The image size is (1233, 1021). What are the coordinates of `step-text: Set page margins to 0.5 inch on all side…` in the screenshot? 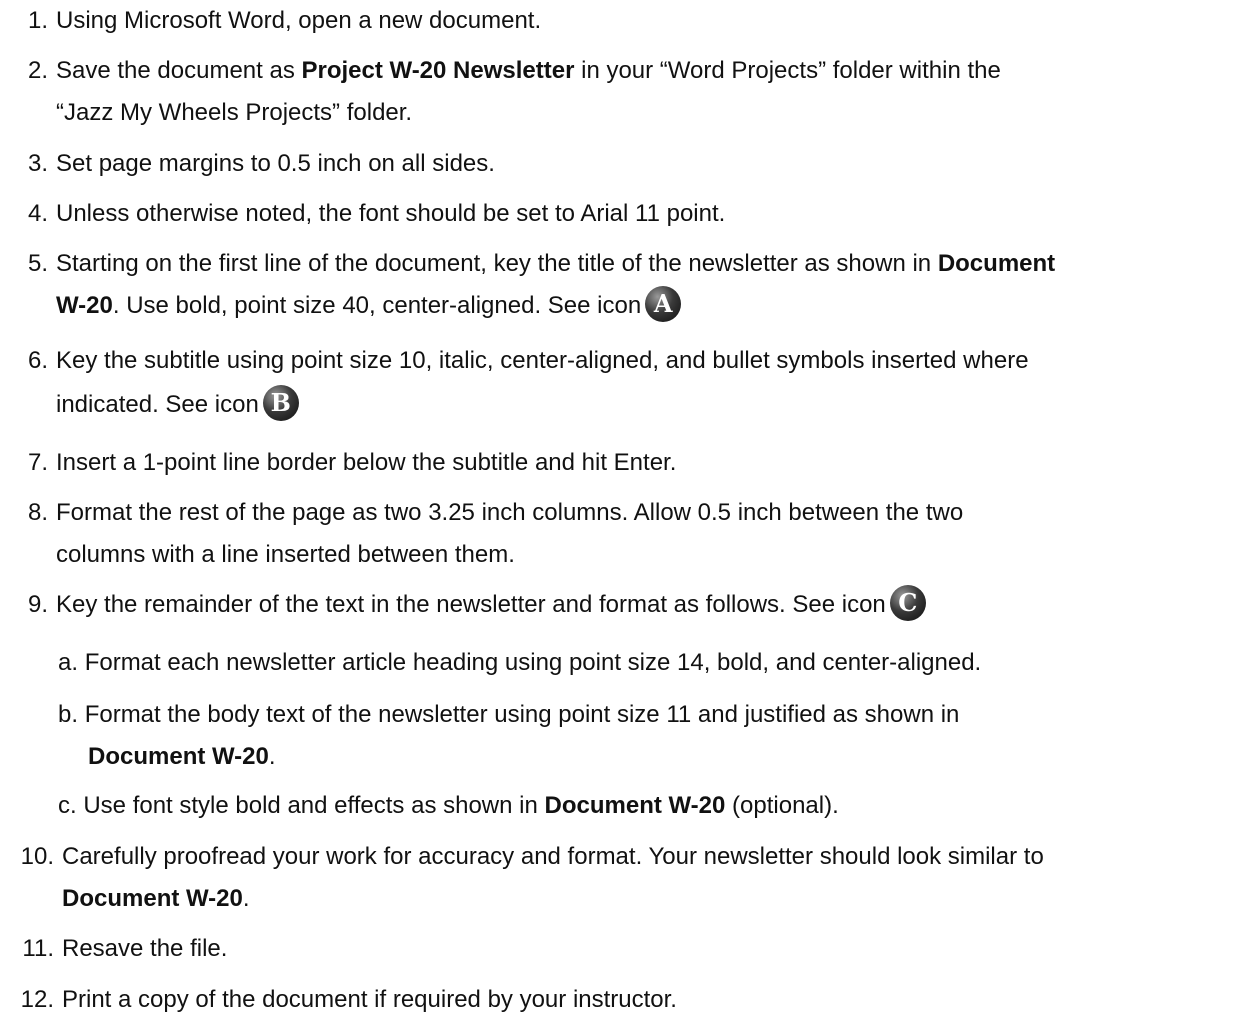 It's located at (275, 163).